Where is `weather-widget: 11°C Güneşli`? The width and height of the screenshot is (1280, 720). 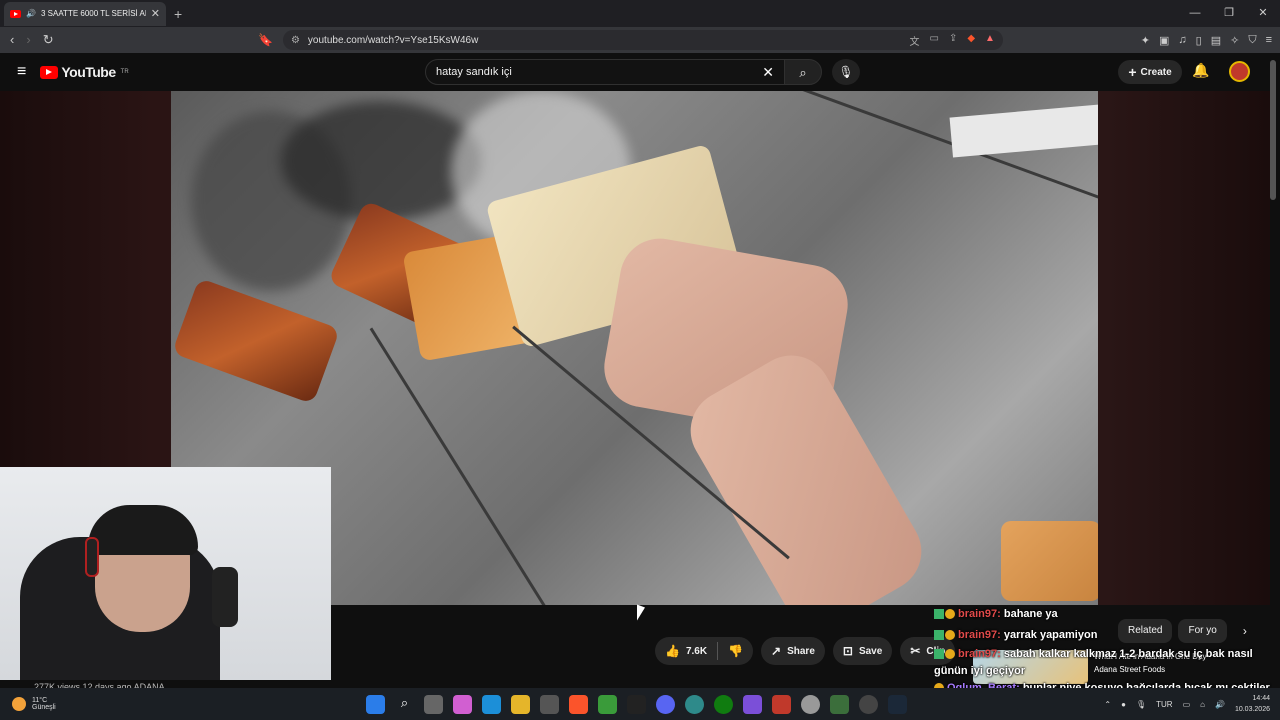
weather-widget: 11°C Güneşli is located at coordinates (57, 704).